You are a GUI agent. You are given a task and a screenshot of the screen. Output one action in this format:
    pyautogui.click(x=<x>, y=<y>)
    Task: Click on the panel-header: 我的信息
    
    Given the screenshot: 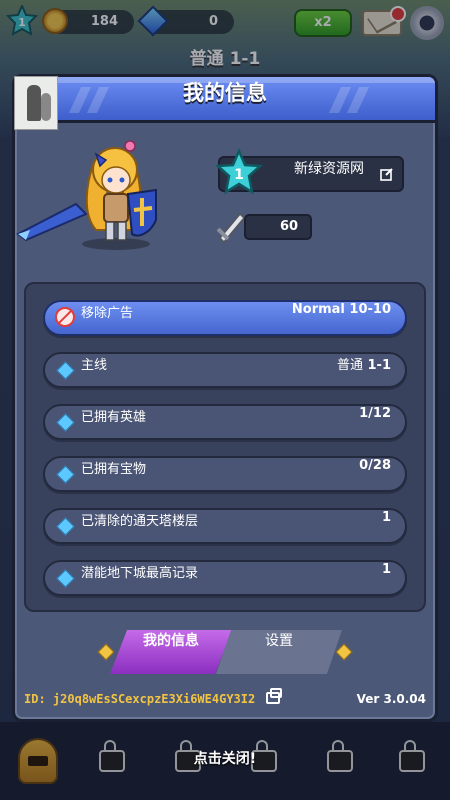 What is the action you would take?
    pyautogui.click(x=225, y=100)
    